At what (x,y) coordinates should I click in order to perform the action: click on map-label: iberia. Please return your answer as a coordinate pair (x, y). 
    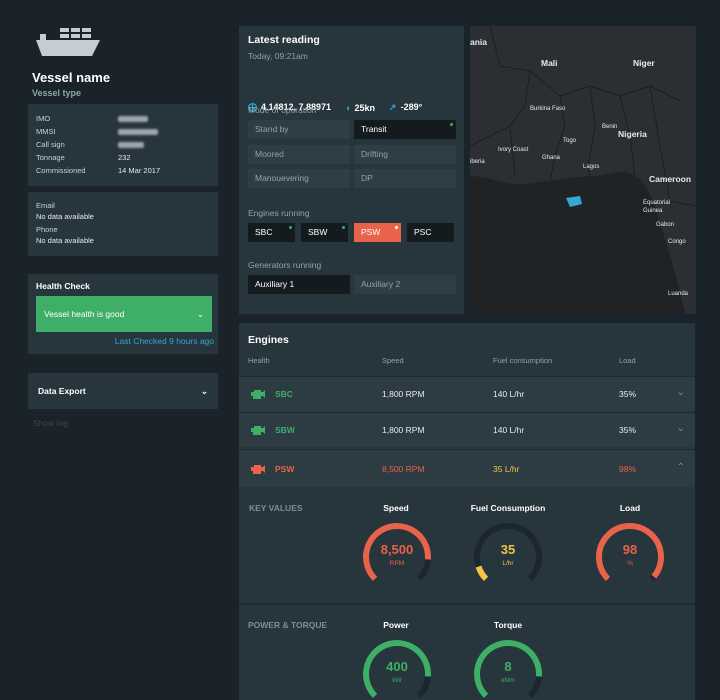
    Looking at the image, I should click on (477, 162).